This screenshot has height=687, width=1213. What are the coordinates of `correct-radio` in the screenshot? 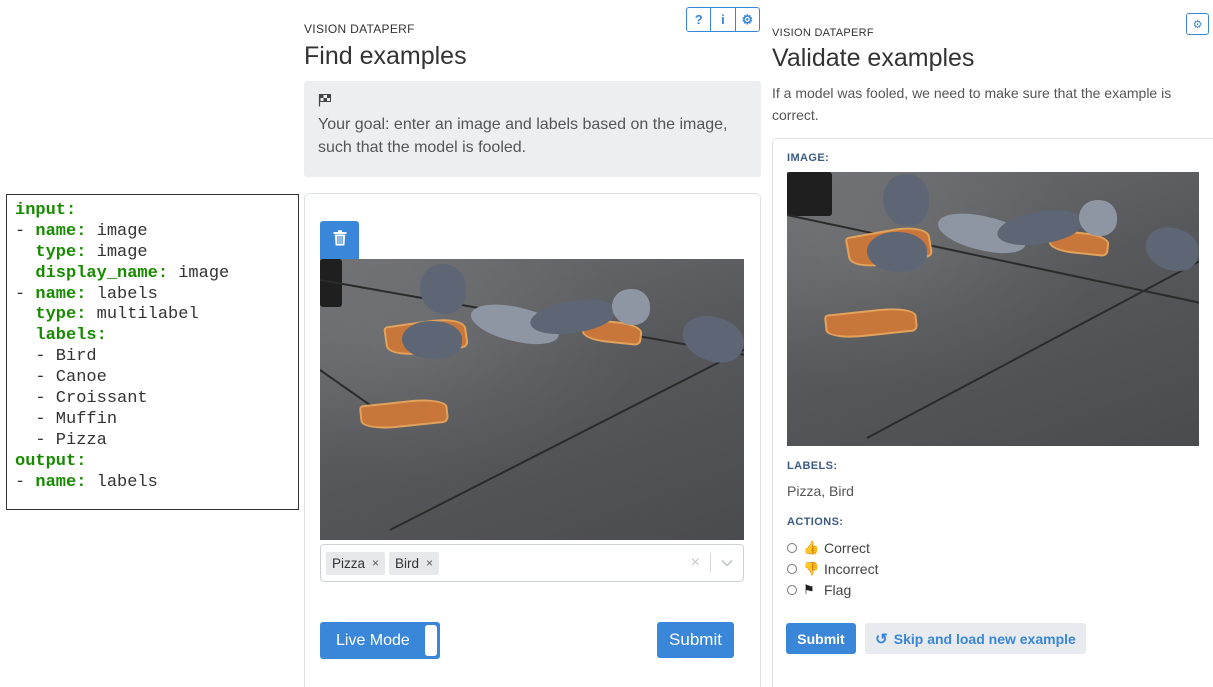 It's located at (792, 548).